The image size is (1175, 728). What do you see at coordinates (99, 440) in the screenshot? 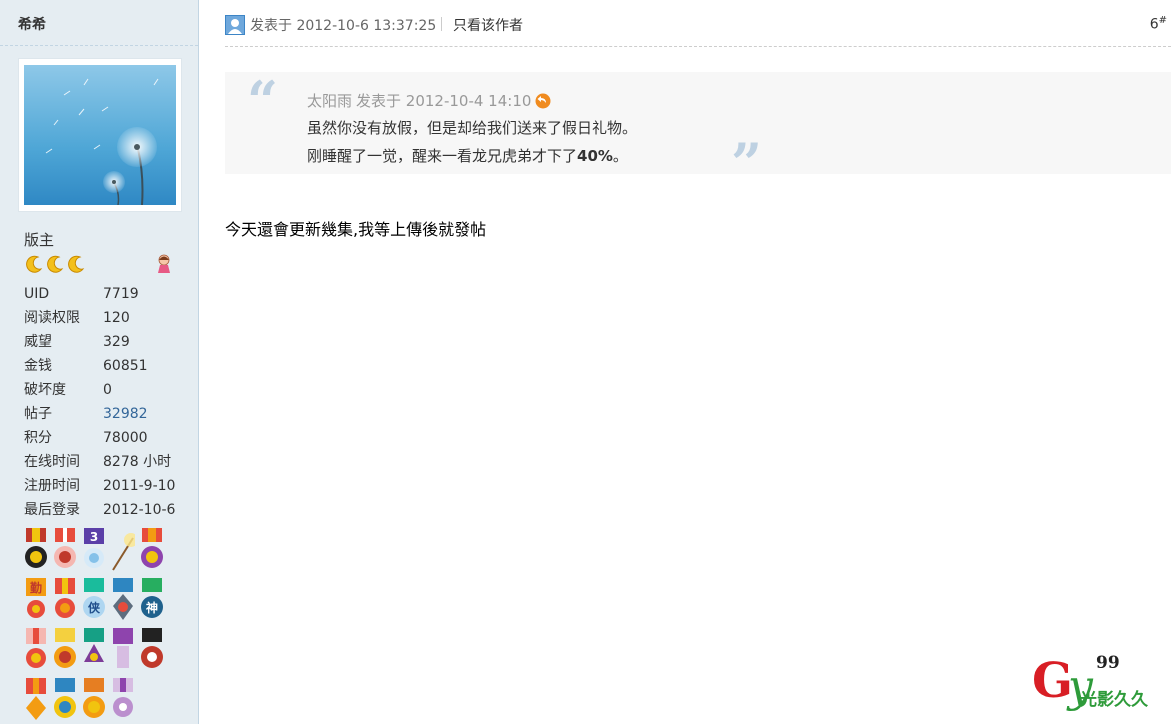
I see `profile-row-points: 积分 78000` at bounding box center [99, 440].